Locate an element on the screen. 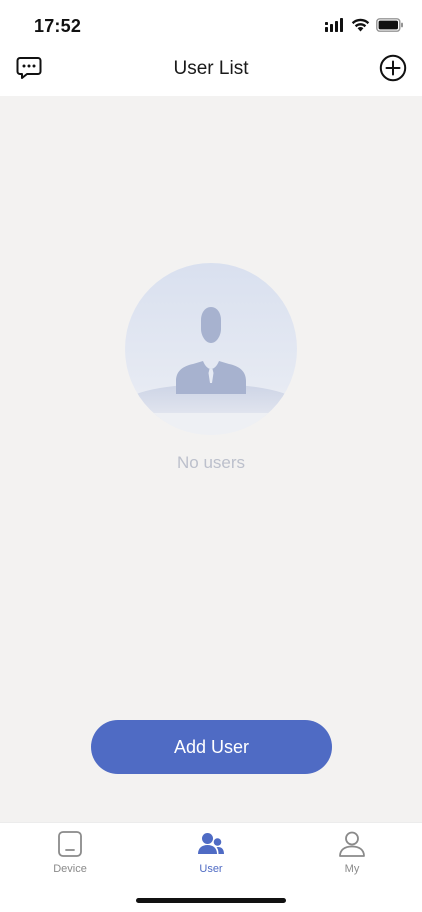 The width and height of the screenshot is (422, 912). nav-bar: User List is located at coordinates (211, 70).